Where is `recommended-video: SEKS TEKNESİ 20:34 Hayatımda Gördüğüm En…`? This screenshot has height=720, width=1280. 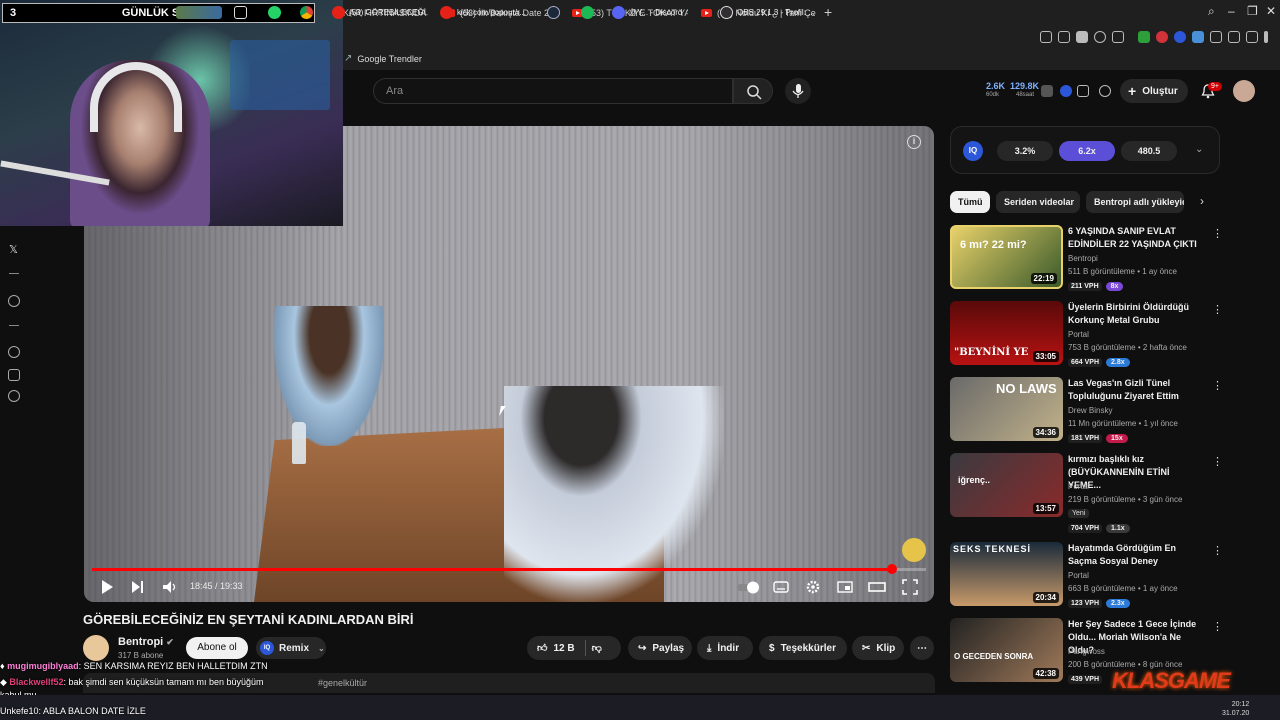 recommended-video: SEKS TEKNESİ 20:34 Hayatımda Gördüğüm En… is located at coordinates (1086, 575).